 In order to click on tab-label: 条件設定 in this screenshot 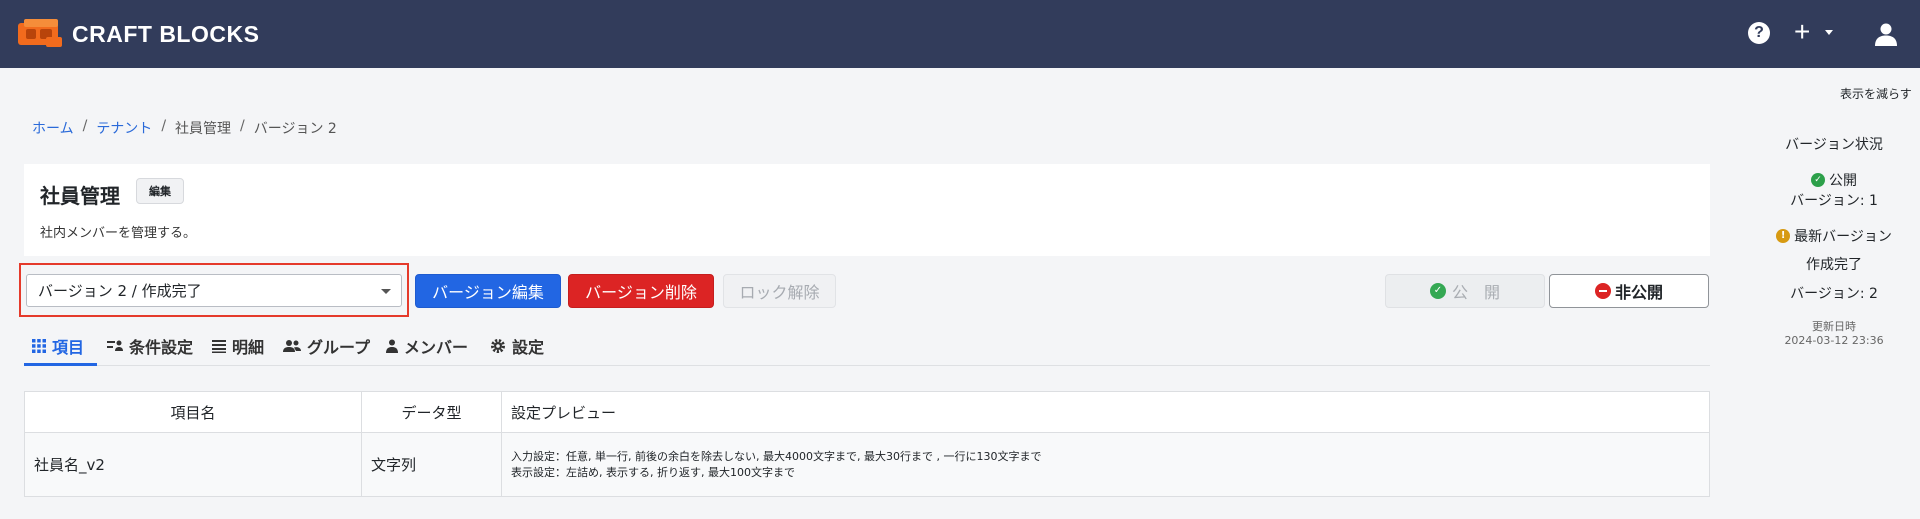, I will do `click(161, 347)`.